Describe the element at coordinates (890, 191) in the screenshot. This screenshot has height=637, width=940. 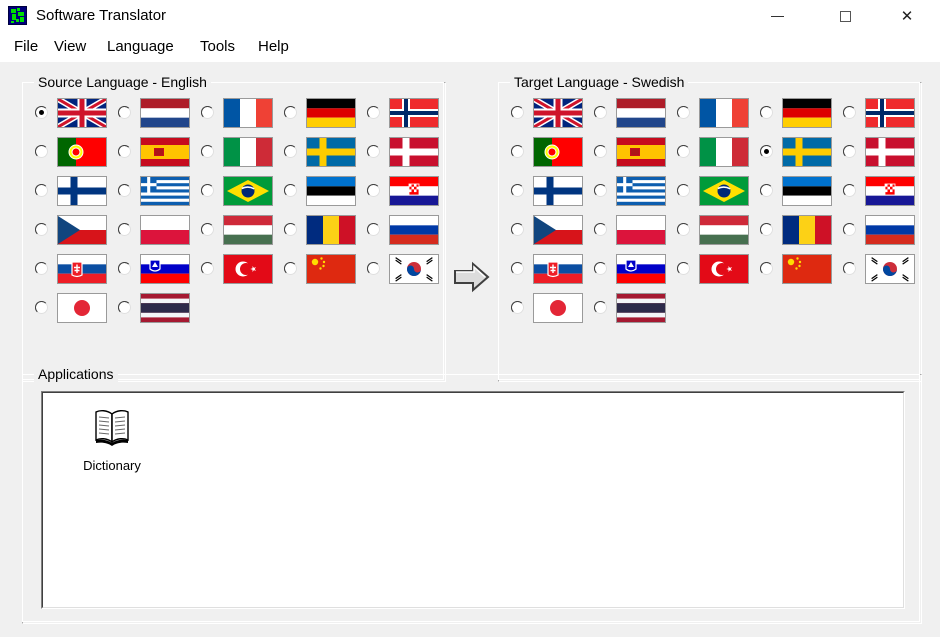
I see `flag-icon-hr` at that location.